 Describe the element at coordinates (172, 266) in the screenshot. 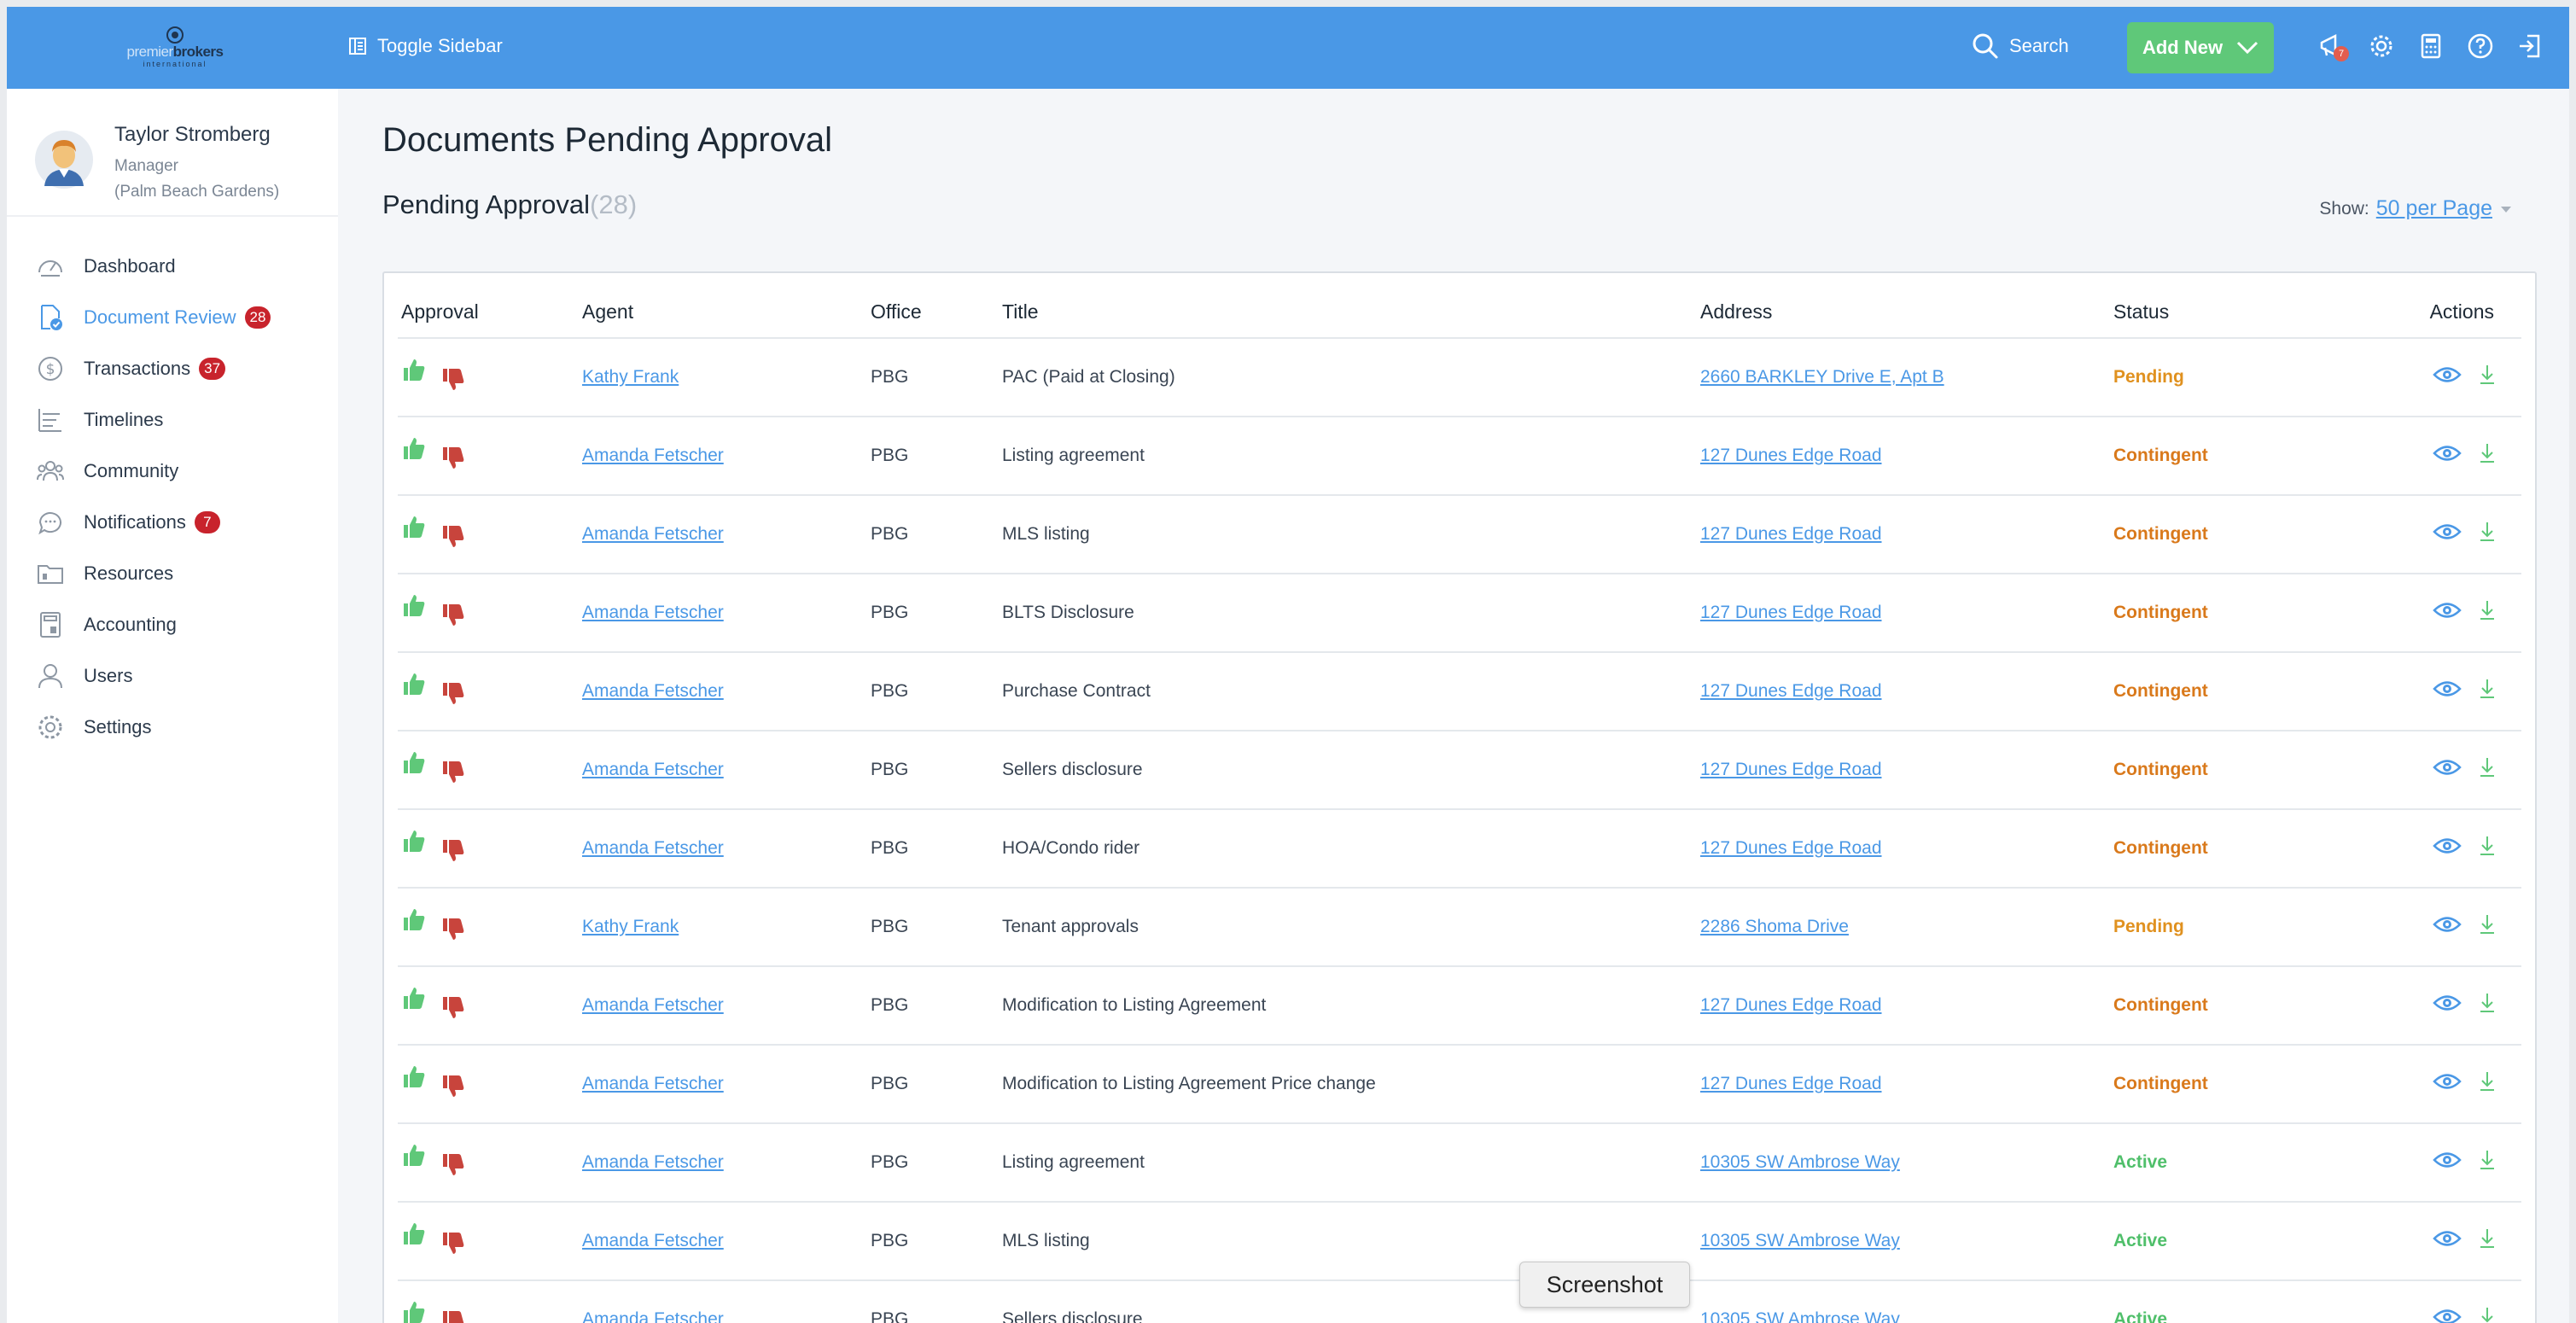

I see `sidebar-item-dashboard: Dashboard` at that location.